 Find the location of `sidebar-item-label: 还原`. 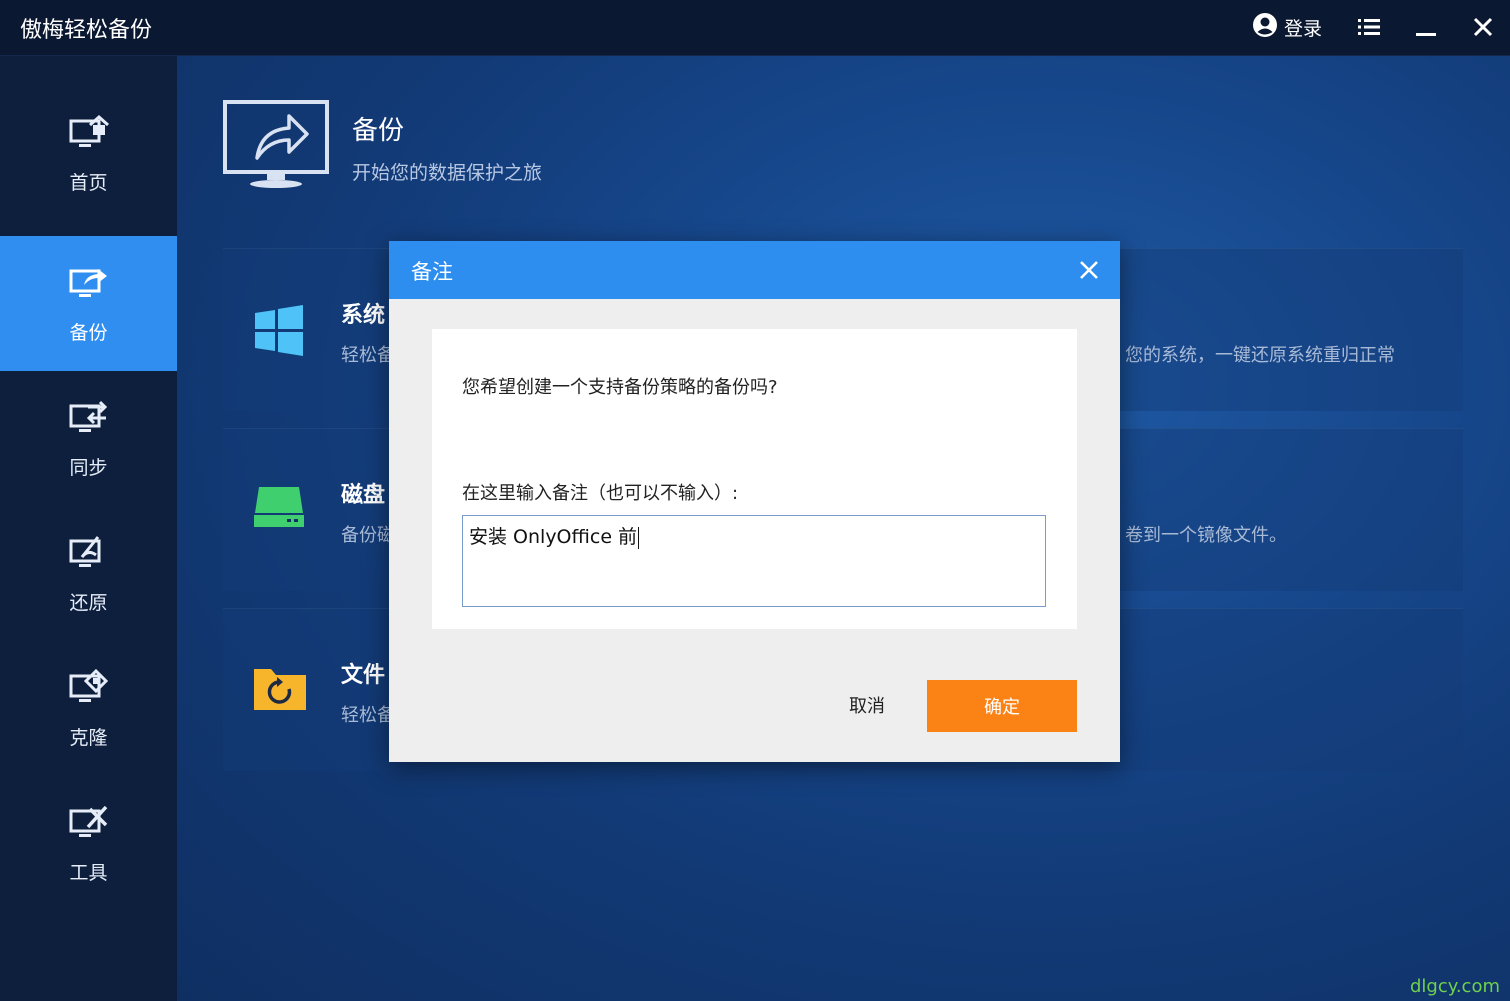

sidebar-item-label: 还原 is located at coordinates (88, 602).